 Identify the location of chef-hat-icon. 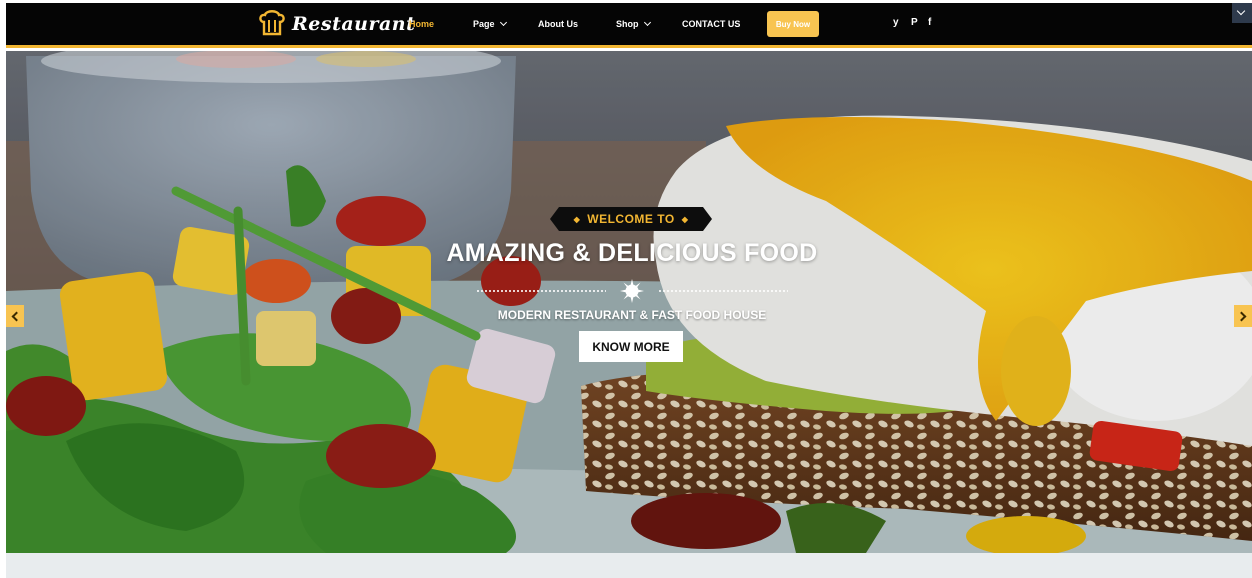
(272, 23).